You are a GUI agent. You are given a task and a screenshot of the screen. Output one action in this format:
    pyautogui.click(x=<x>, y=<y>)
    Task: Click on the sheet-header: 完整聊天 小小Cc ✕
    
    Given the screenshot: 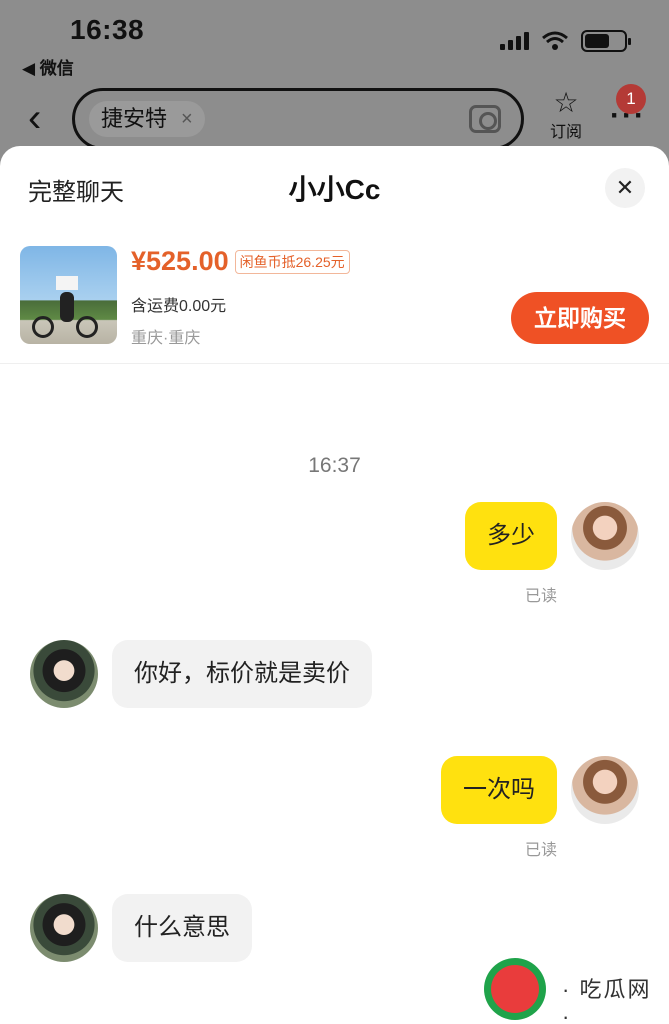 What is the action you would take?
    pyautogui.click(x=334, y=187)
    